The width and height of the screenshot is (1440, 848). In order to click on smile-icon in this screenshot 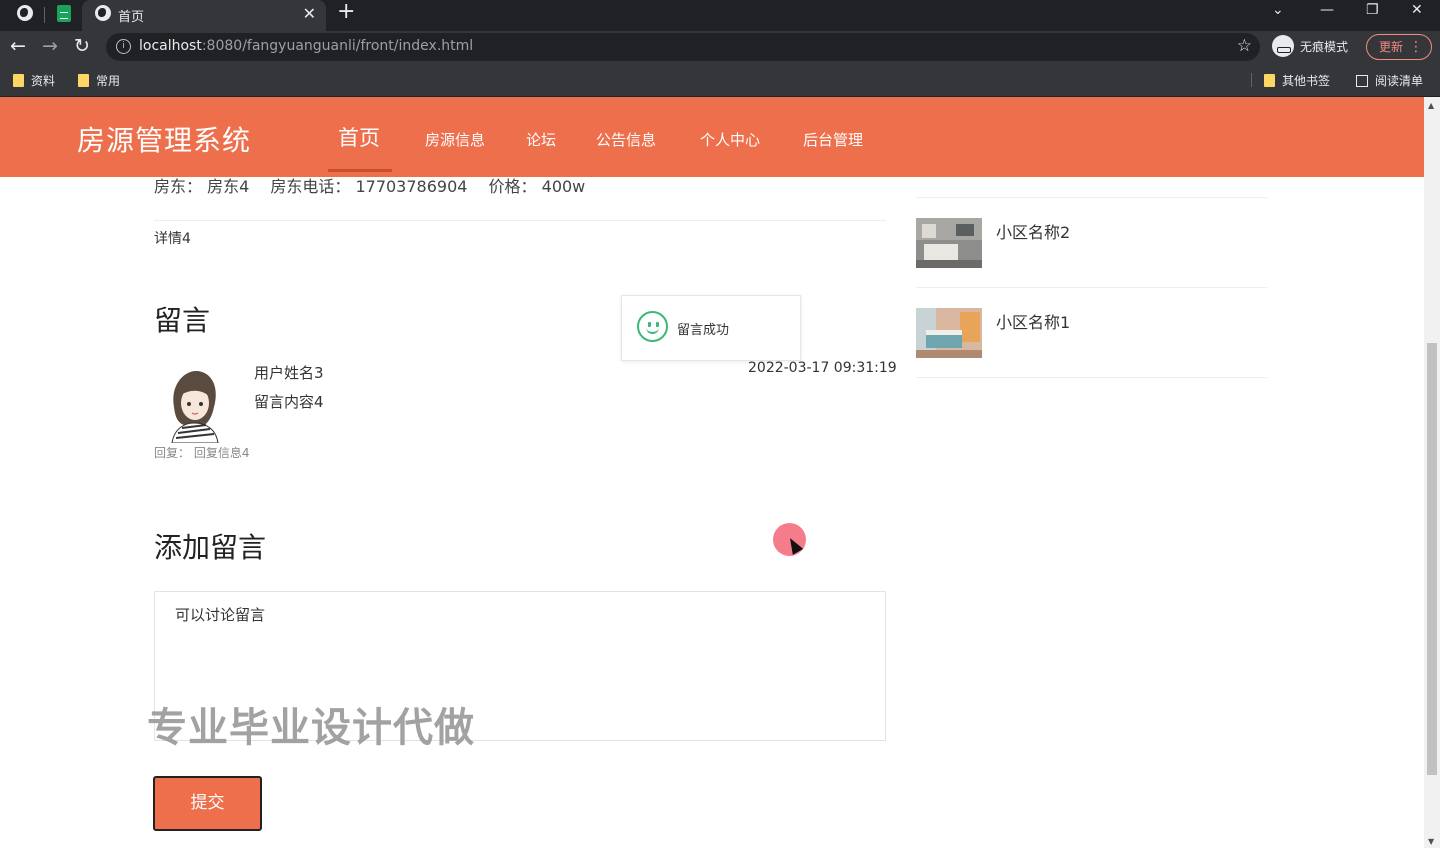, I will do `click(652, 326)`.